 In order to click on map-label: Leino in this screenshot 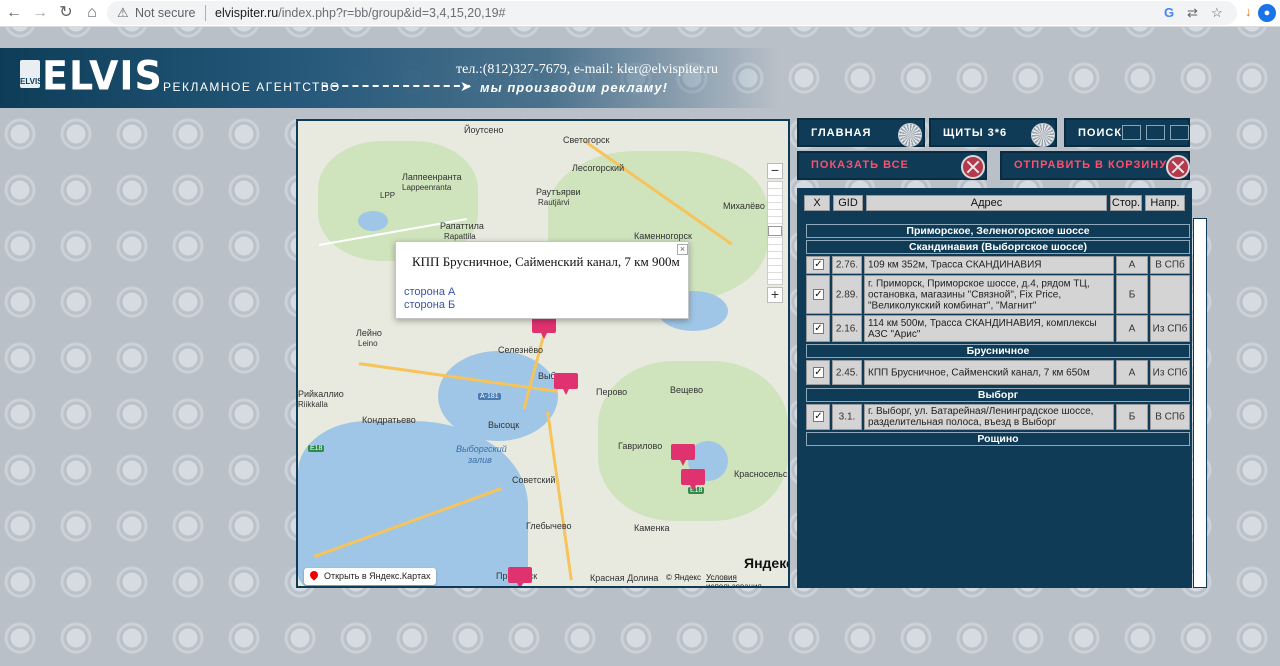, I will do `click(368, 343)`.